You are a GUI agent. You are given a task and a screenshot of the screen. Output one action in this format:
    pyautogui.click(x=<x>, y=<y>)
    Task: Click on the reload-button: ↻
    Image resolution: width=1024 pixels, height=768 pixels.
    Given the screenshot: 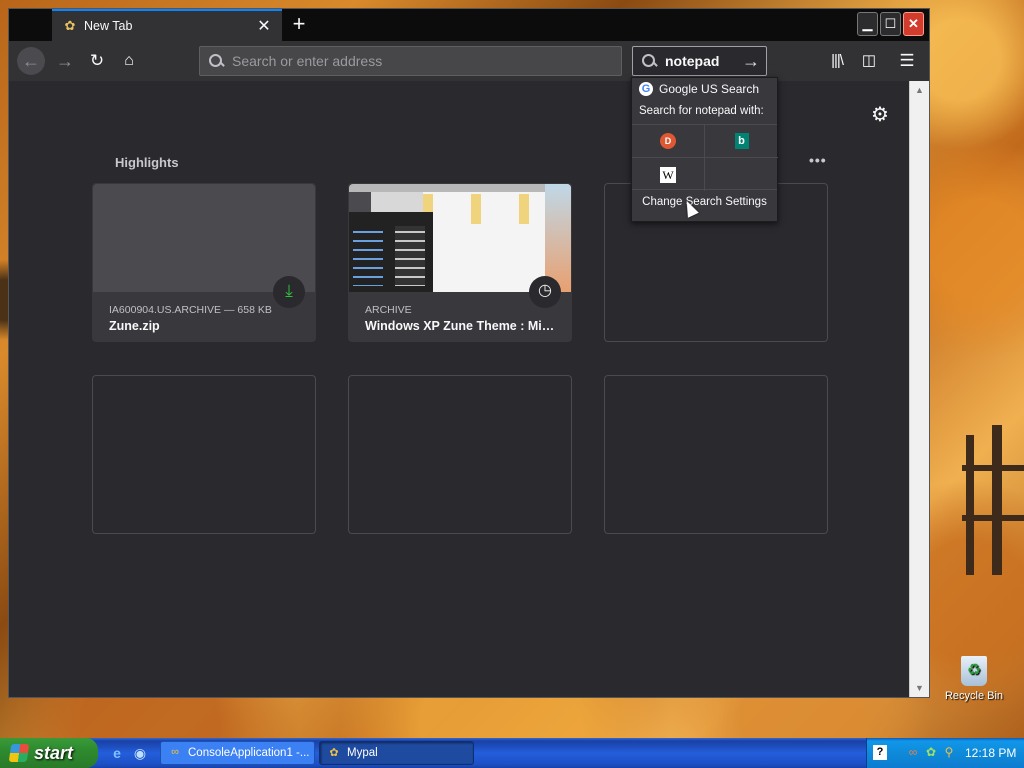 What is the action you would take?
    pyautogui.click(x=97, y=61)
    